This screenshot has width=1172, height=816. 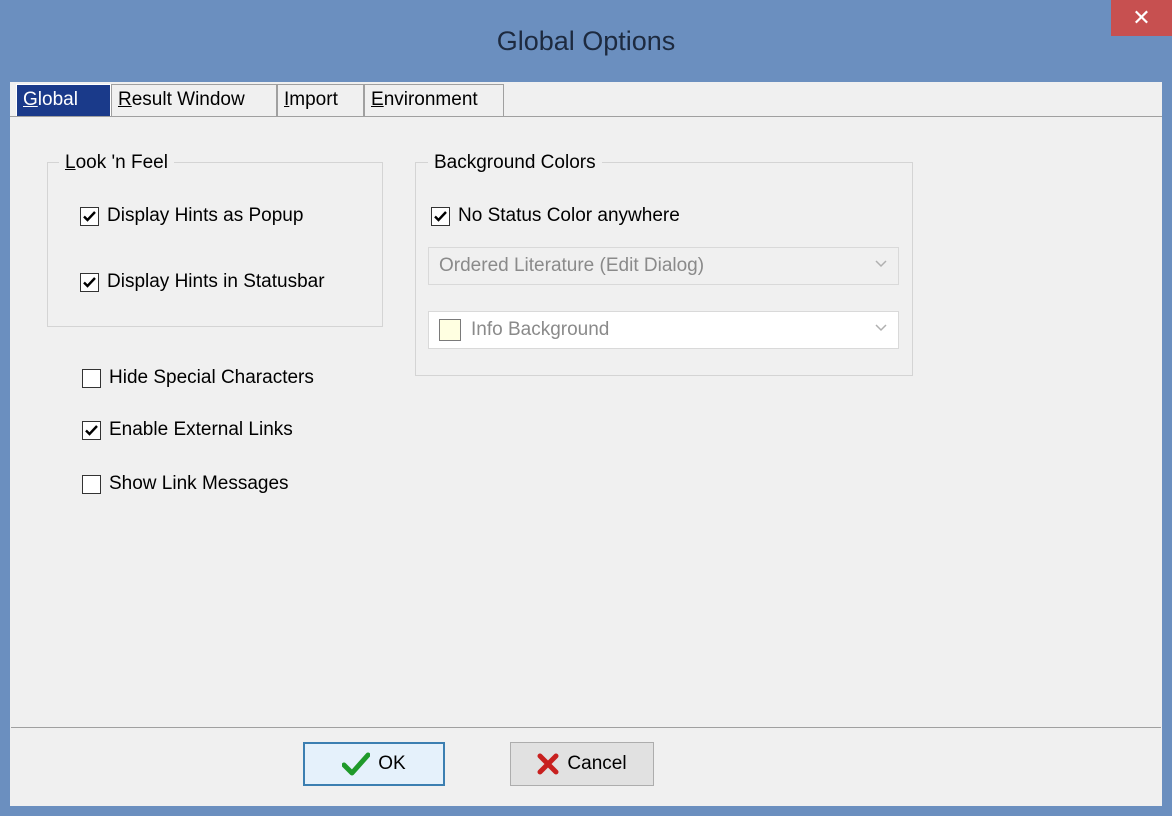 I want to click on tab-result-window: Result Window, so click(x=194, y=100).